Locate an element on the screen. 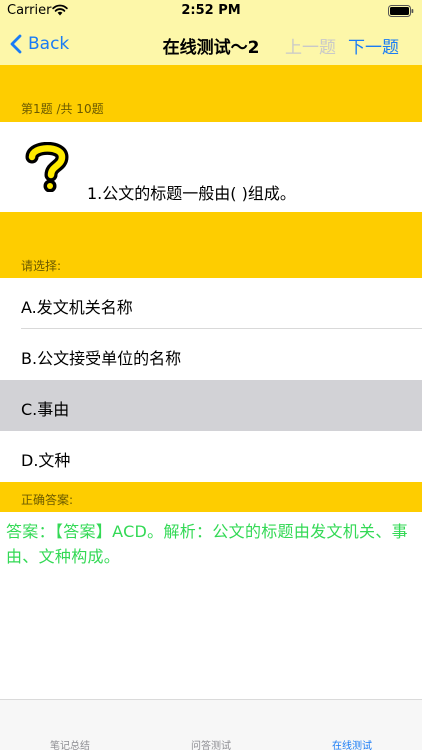 This screenshot has width=422, height=750. question-mark-icon is located at coordinates (47, 167).